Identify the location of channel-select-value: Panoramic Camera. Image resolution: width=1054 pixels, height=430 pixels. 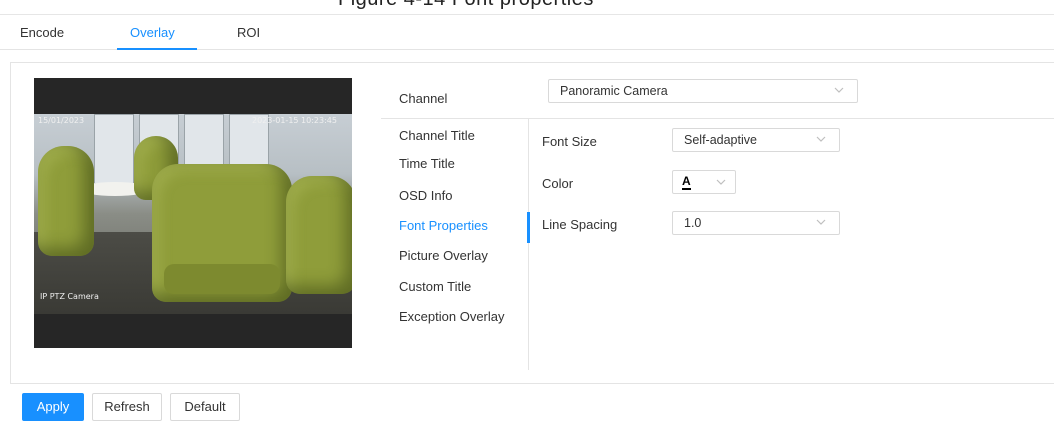
(614, 91).